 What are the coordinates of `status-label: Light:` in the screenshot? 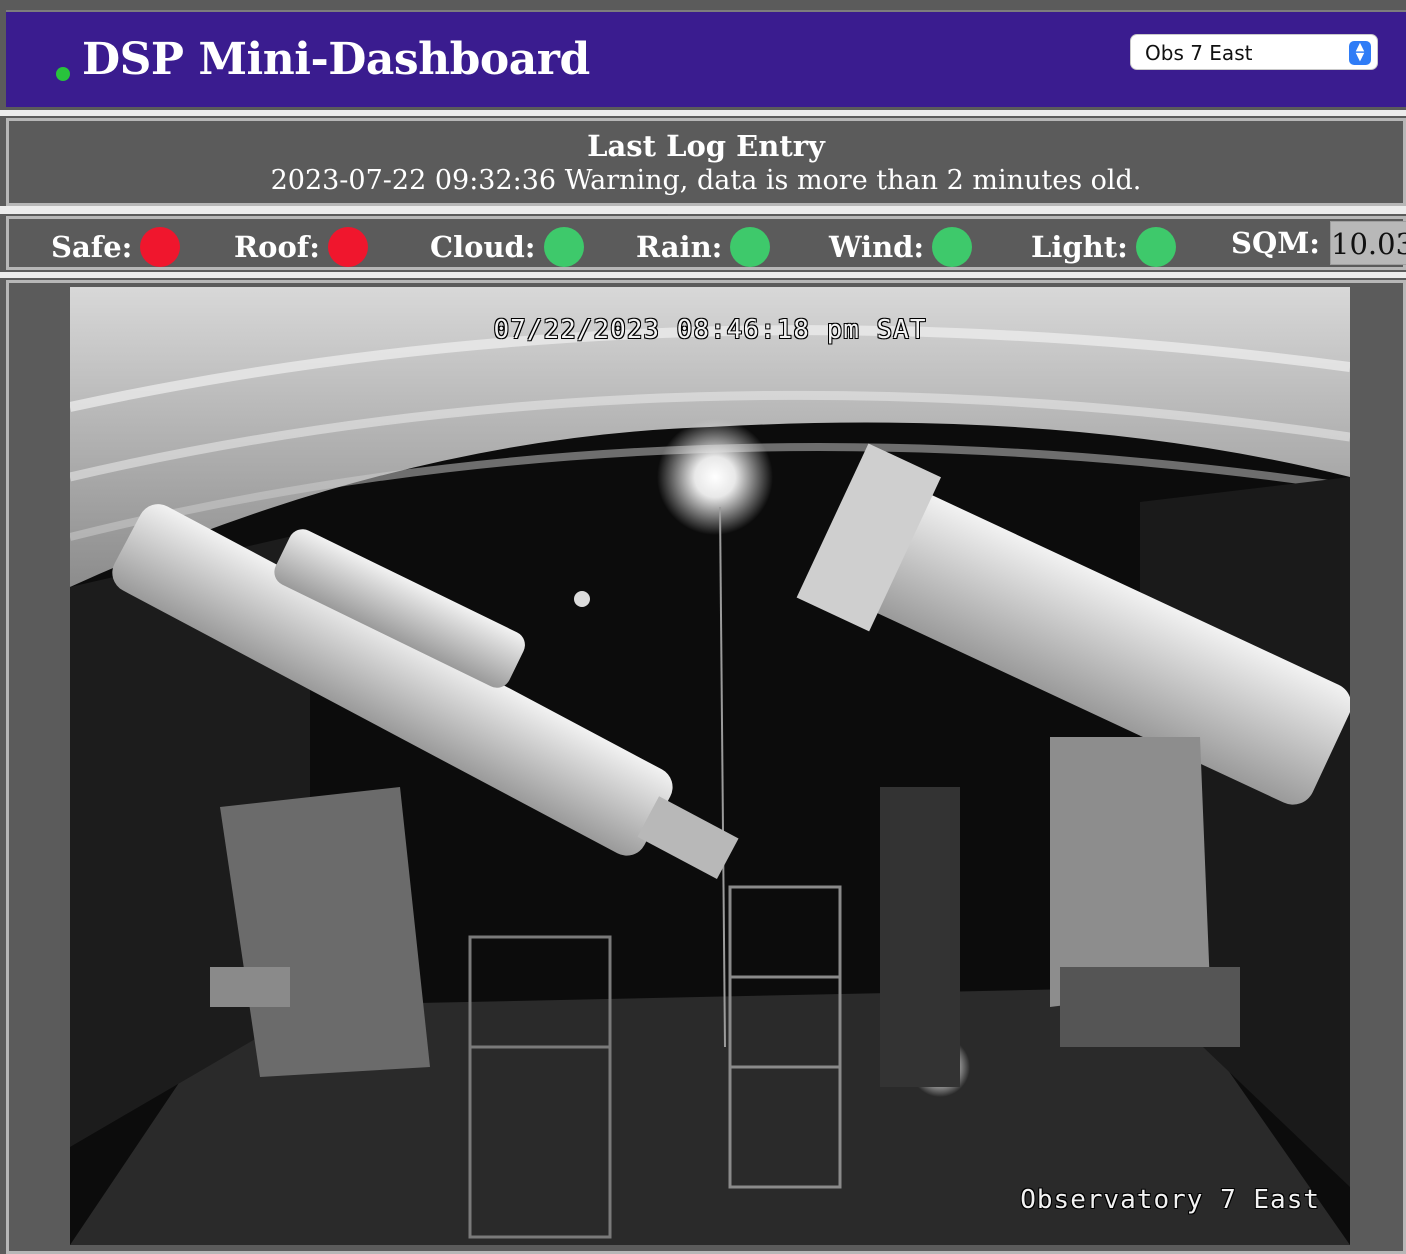 It's located at (1079, 247).